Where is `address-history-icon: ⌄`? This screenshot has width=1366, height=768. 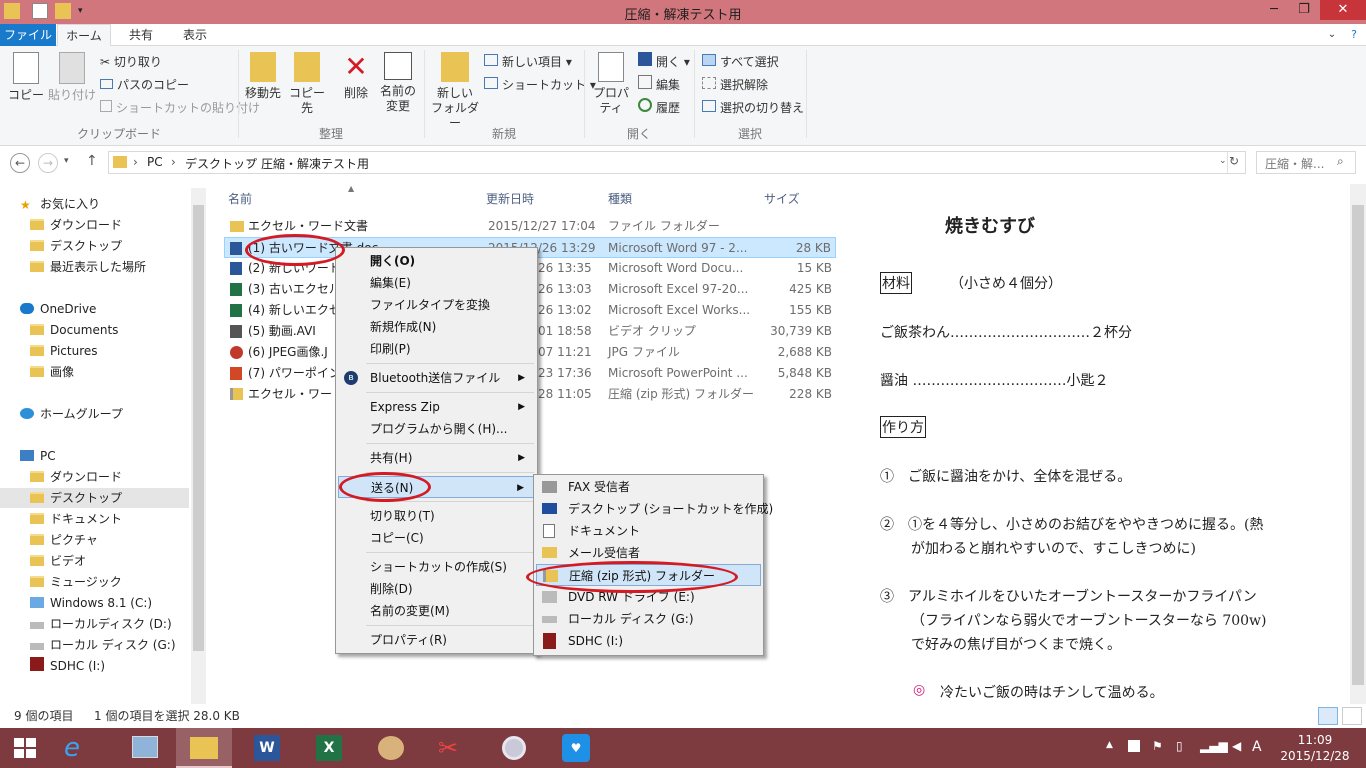
address-history-icon: ⌄ is located at coordinates (1223, 161).